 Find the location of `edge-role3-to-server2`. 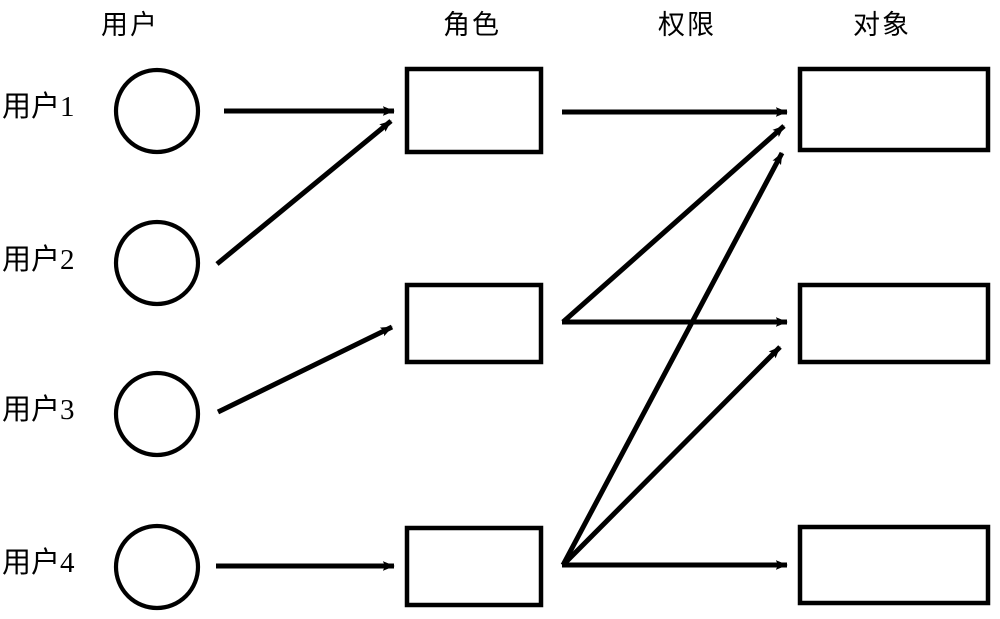

edge-role3-to-server2 is located at coordinates (671, 456).